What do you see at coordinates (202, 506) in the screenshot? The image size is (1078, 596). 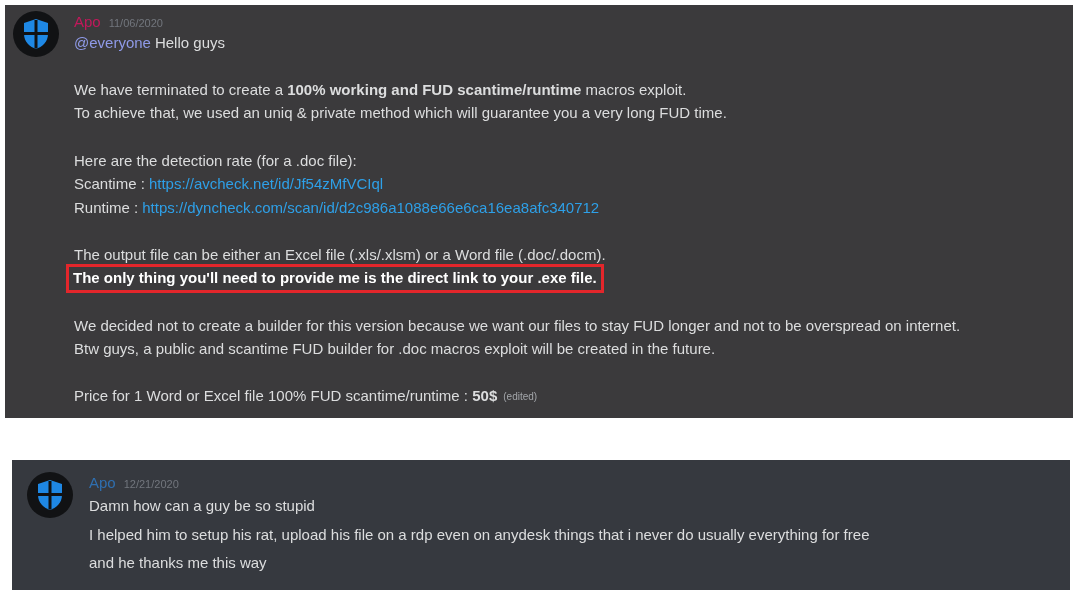 I see `message-text: Damn how can a guy be so stupid` at bounding box center [202, 506].